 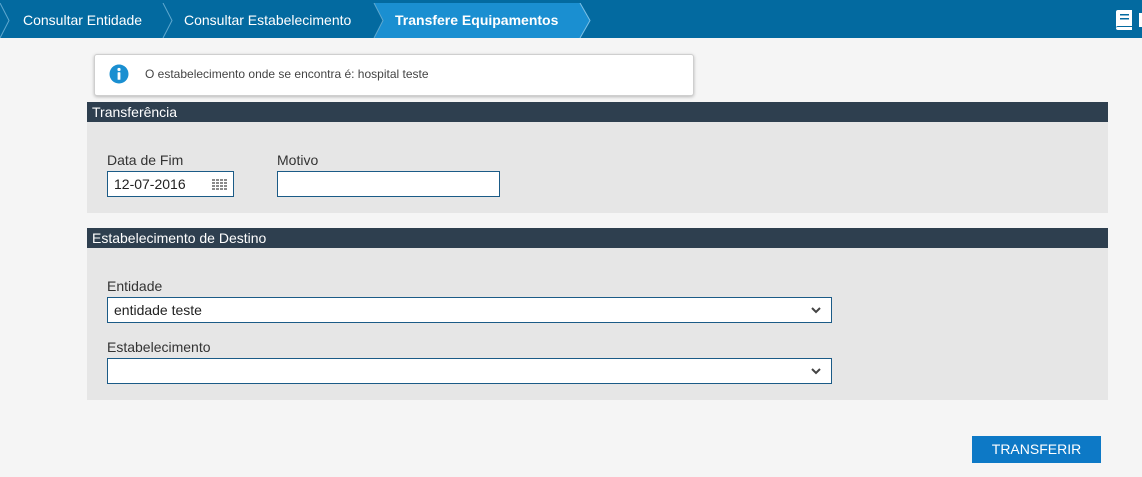 I want to click on motivo-input, so click(x=388, y=184).